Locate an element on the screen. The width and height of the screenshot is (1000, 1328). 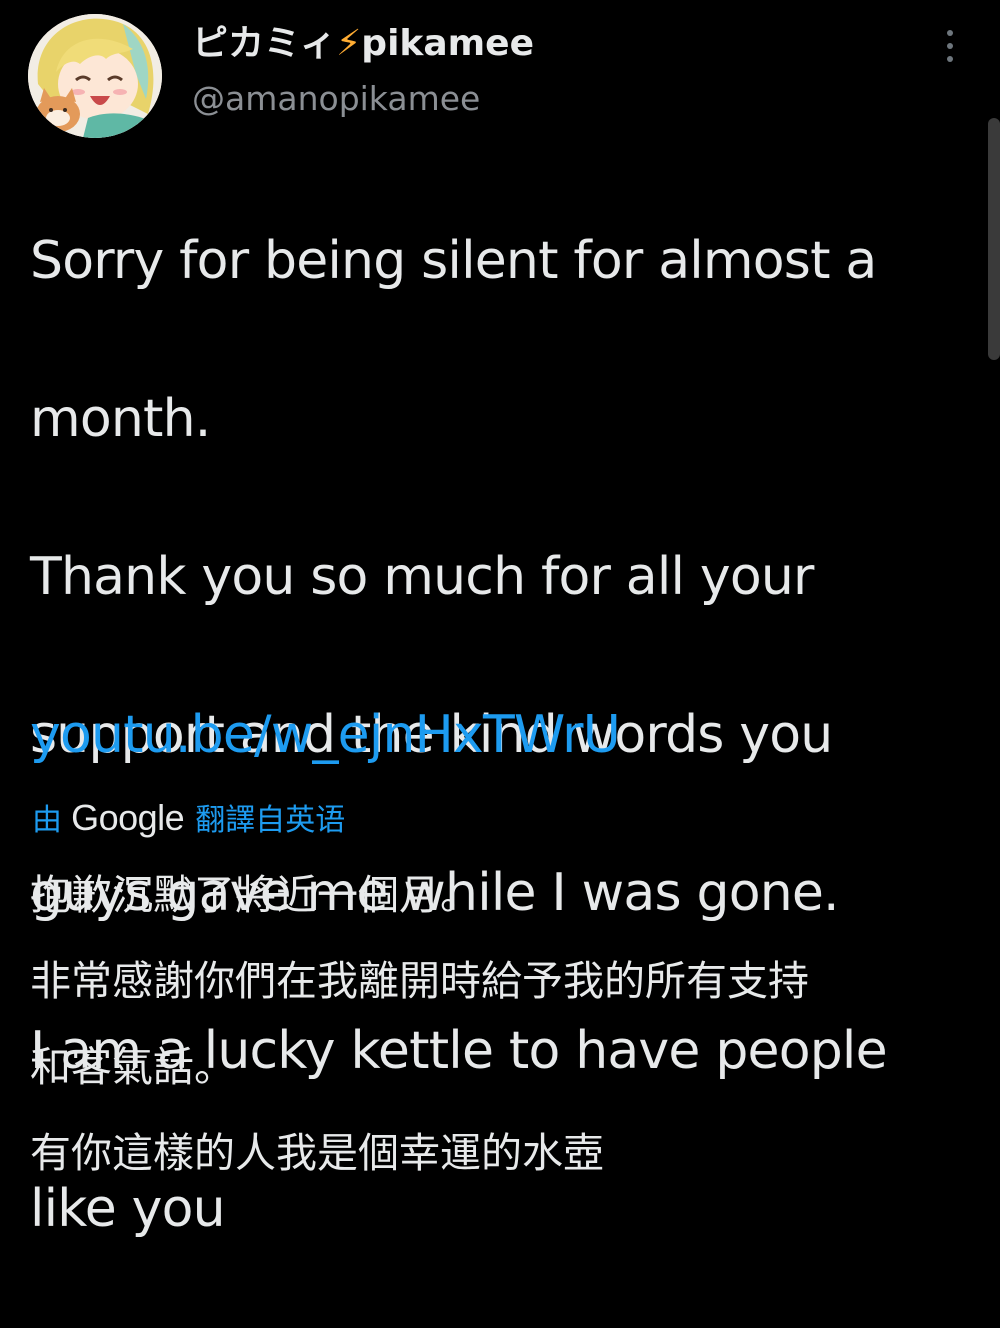
translated-line: 非常感謝你們在我離開時給予我的所有支持 is located at coordinates (419, 981).